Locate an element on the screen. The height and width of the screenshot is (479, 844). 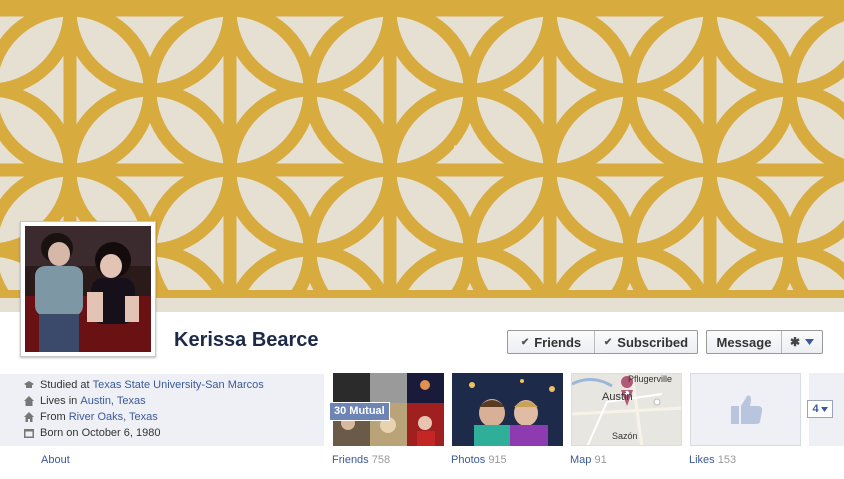
profile-picture is located at coordinates (88, 289).